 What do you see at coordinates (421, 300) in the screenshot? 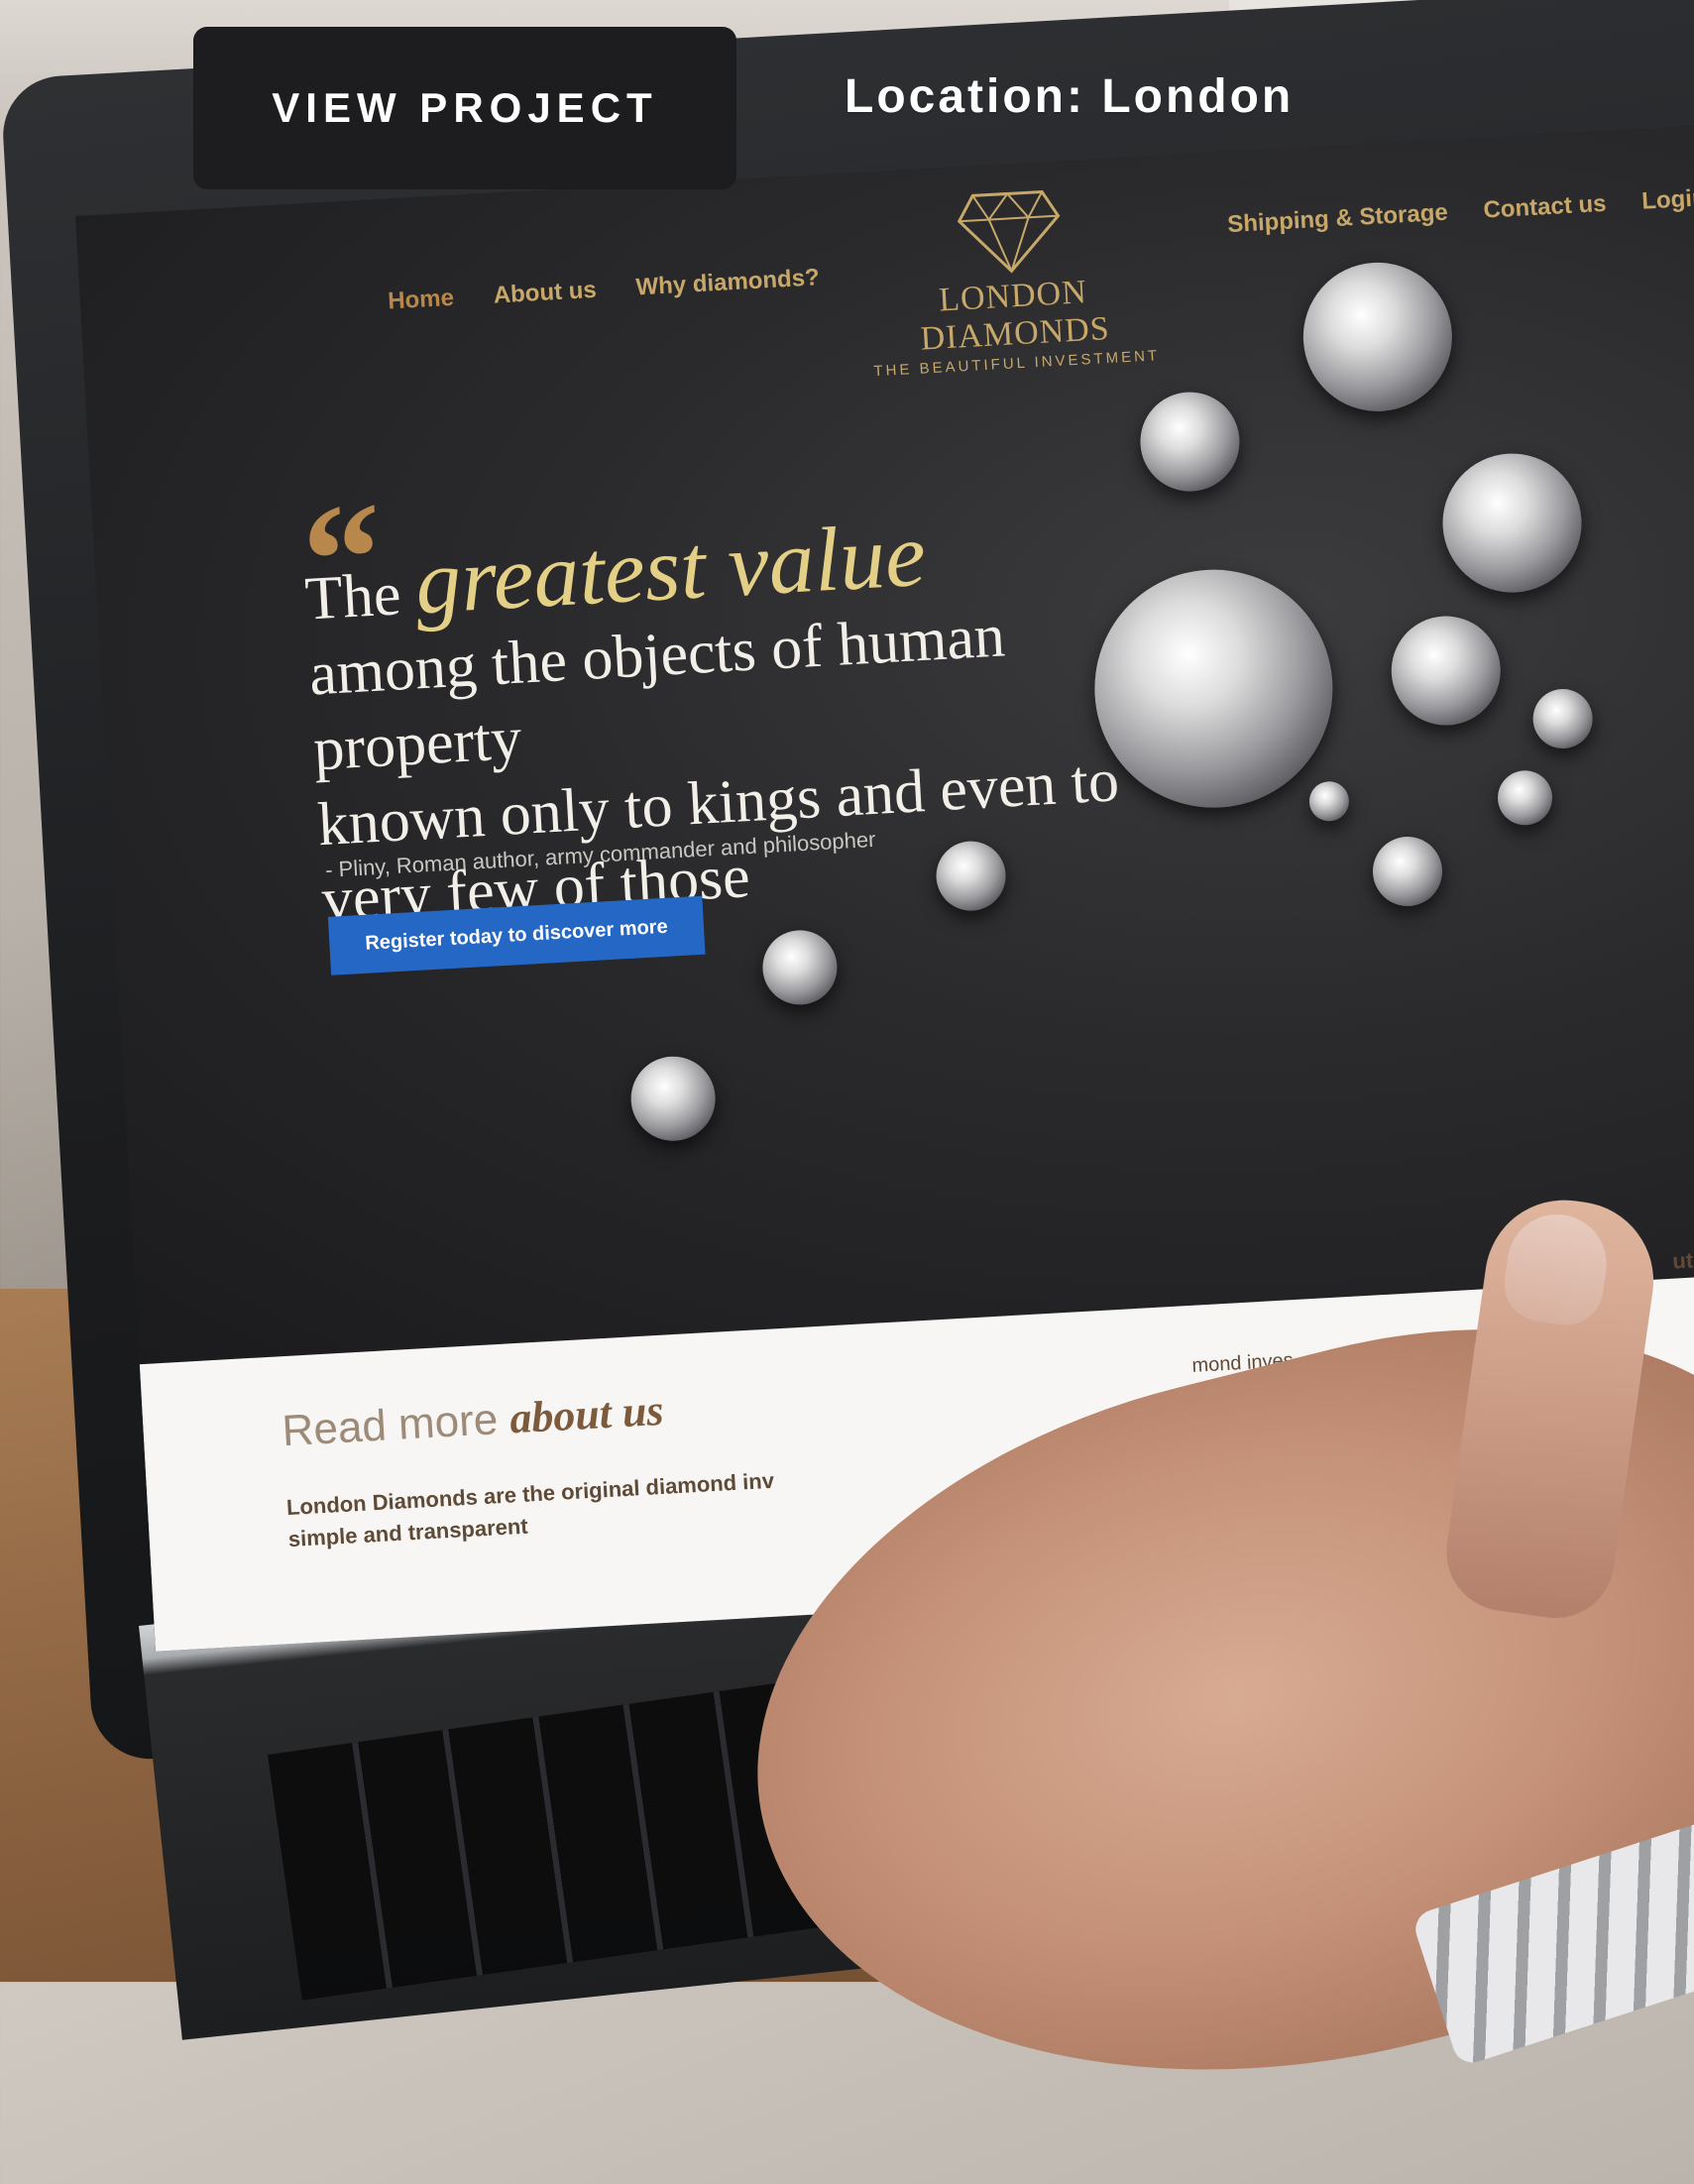
I see `nav-home: Home` at bounding box center [421, 300].